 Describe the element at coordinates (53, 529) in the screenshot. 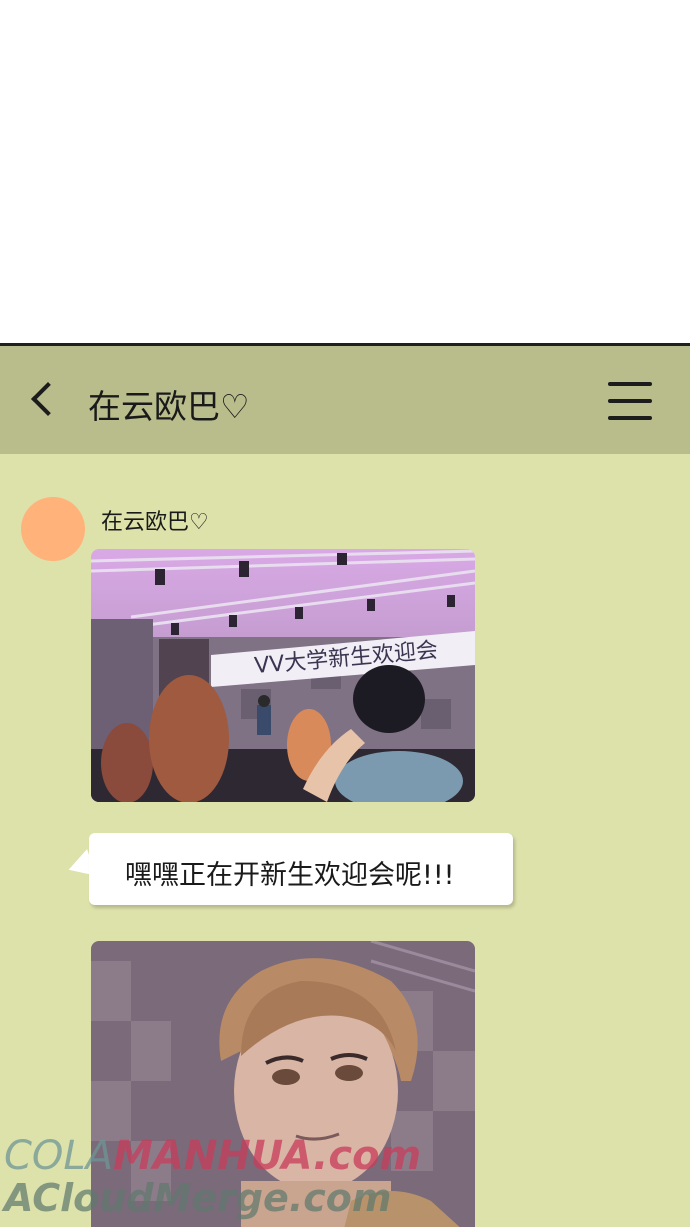

I see `avatar` at that location.